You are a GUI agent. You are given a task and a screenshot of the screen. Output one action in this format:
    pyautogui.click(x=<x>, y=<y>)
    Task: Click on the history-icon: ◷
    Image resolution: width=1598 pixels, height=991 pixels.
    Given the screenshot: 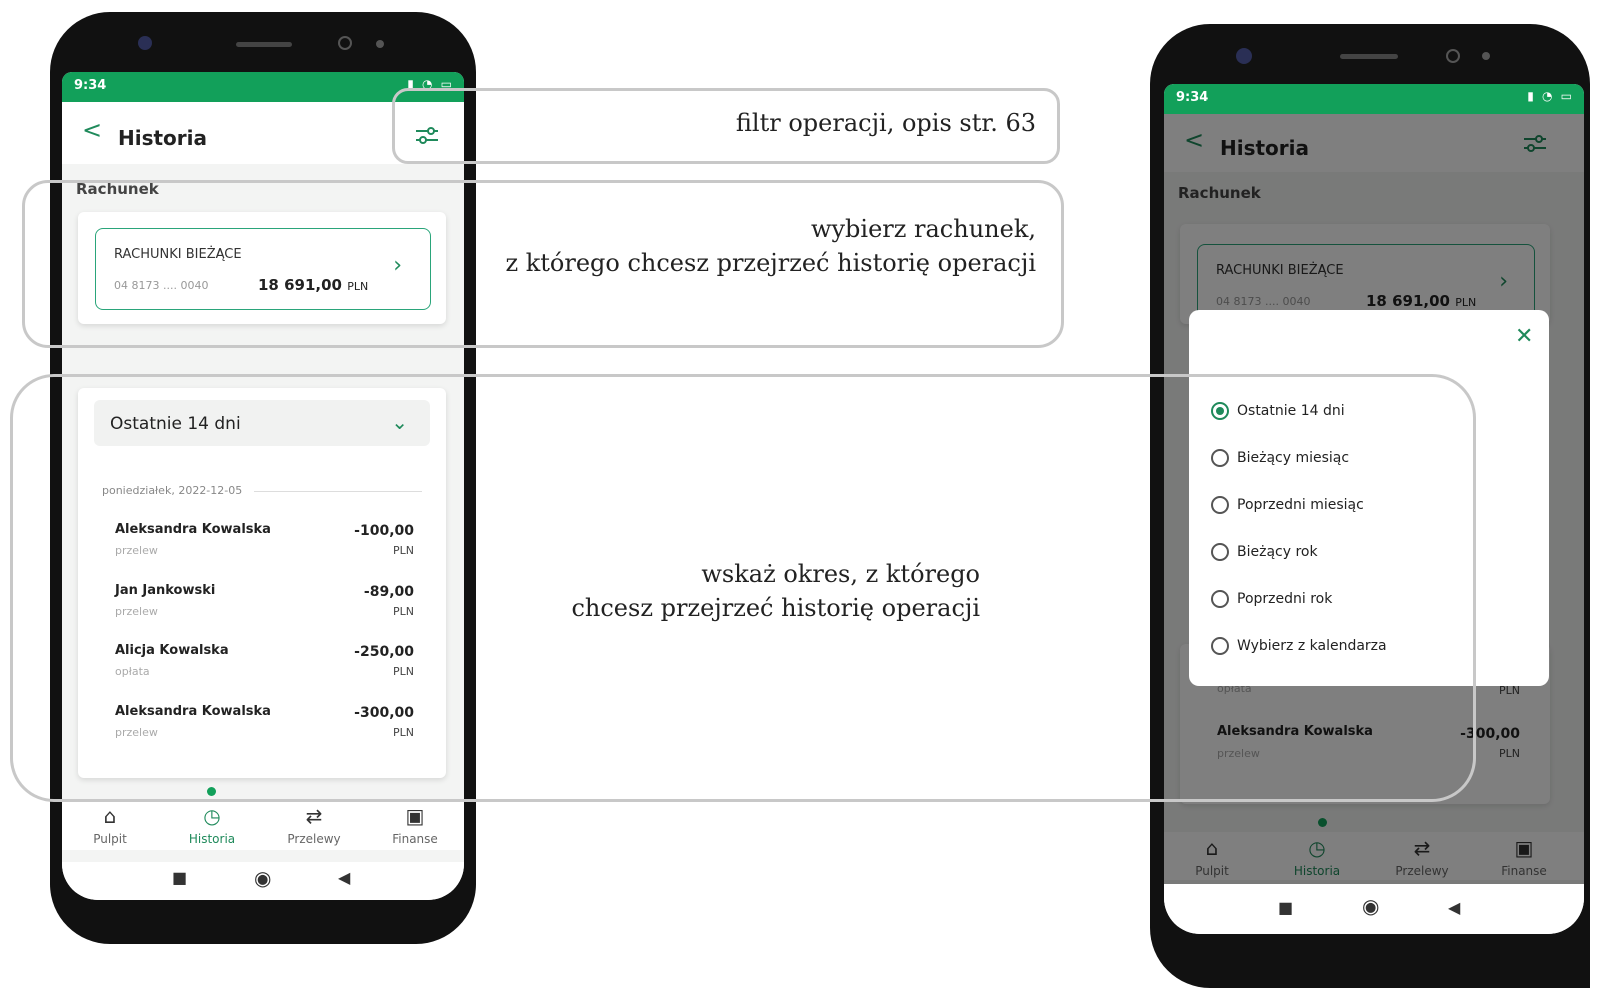 What is the action you would take?
    pyautogui.click(x=212, y=816)
    